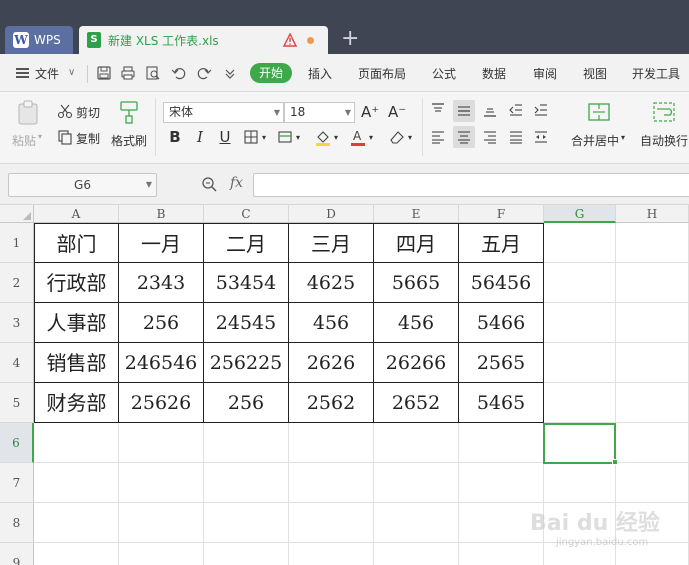 The image size is (689, 565). I want to click on insert-function-button: fx, so click(236, 183).